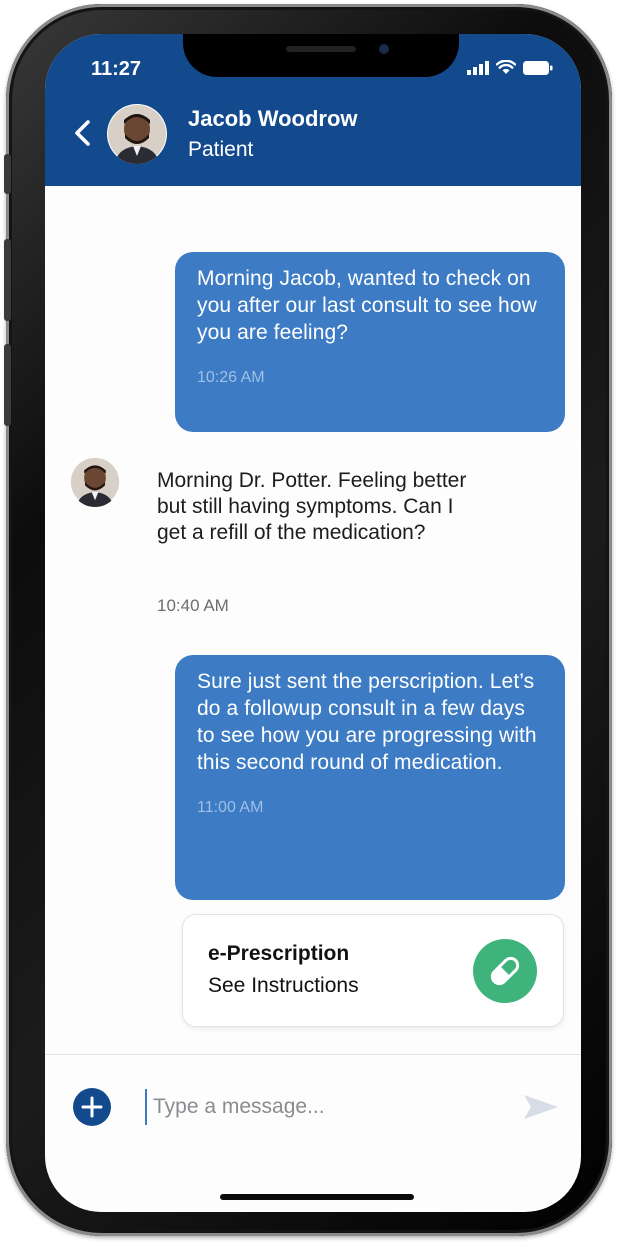  What do you see at coordinates (541, 1107) in the screenshot?
I see `send-icon` at bounding box center [541, 1107].